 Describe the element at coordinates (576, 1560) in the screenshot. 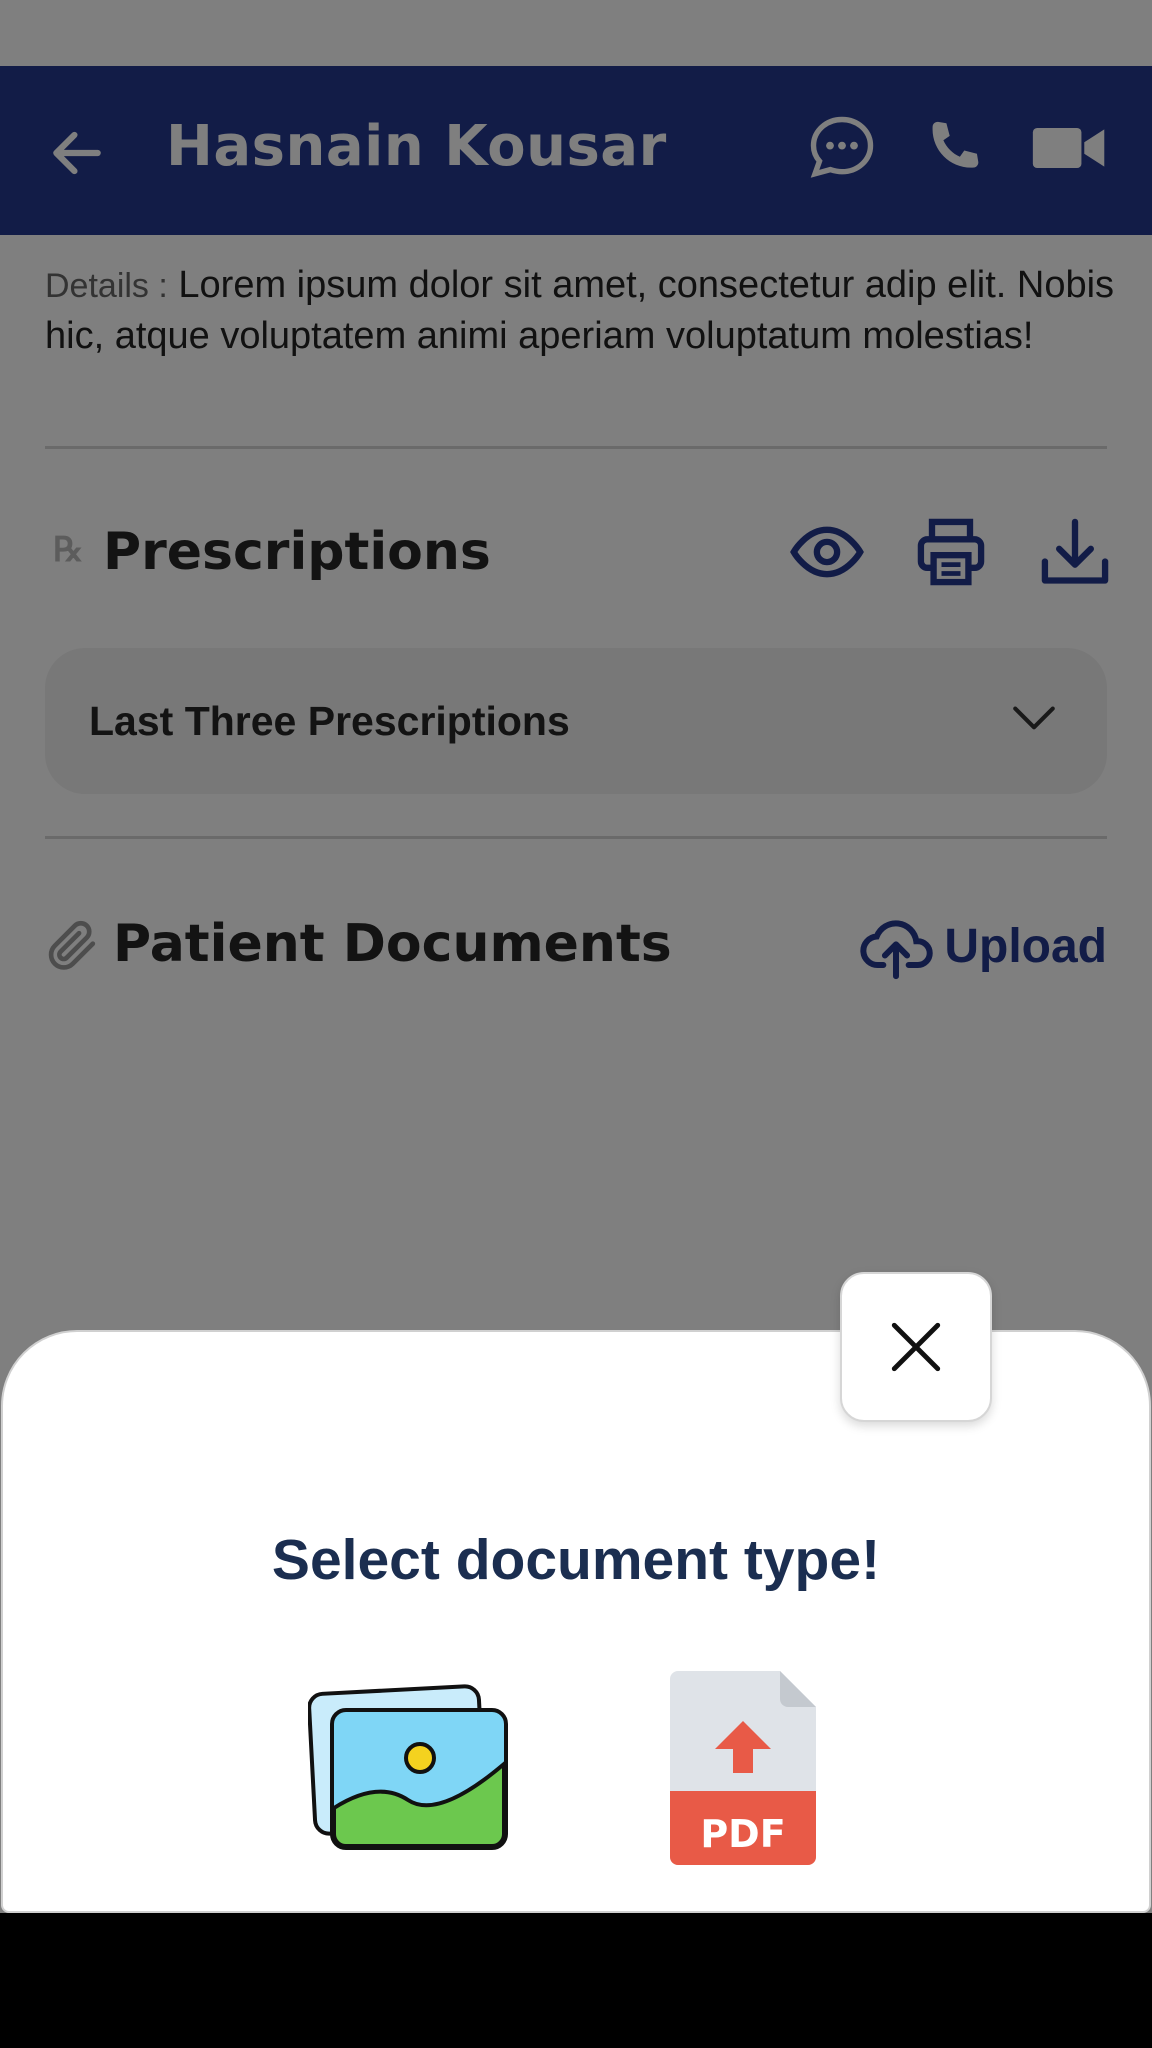

I see `sheet-title: Select document type!` at that location.